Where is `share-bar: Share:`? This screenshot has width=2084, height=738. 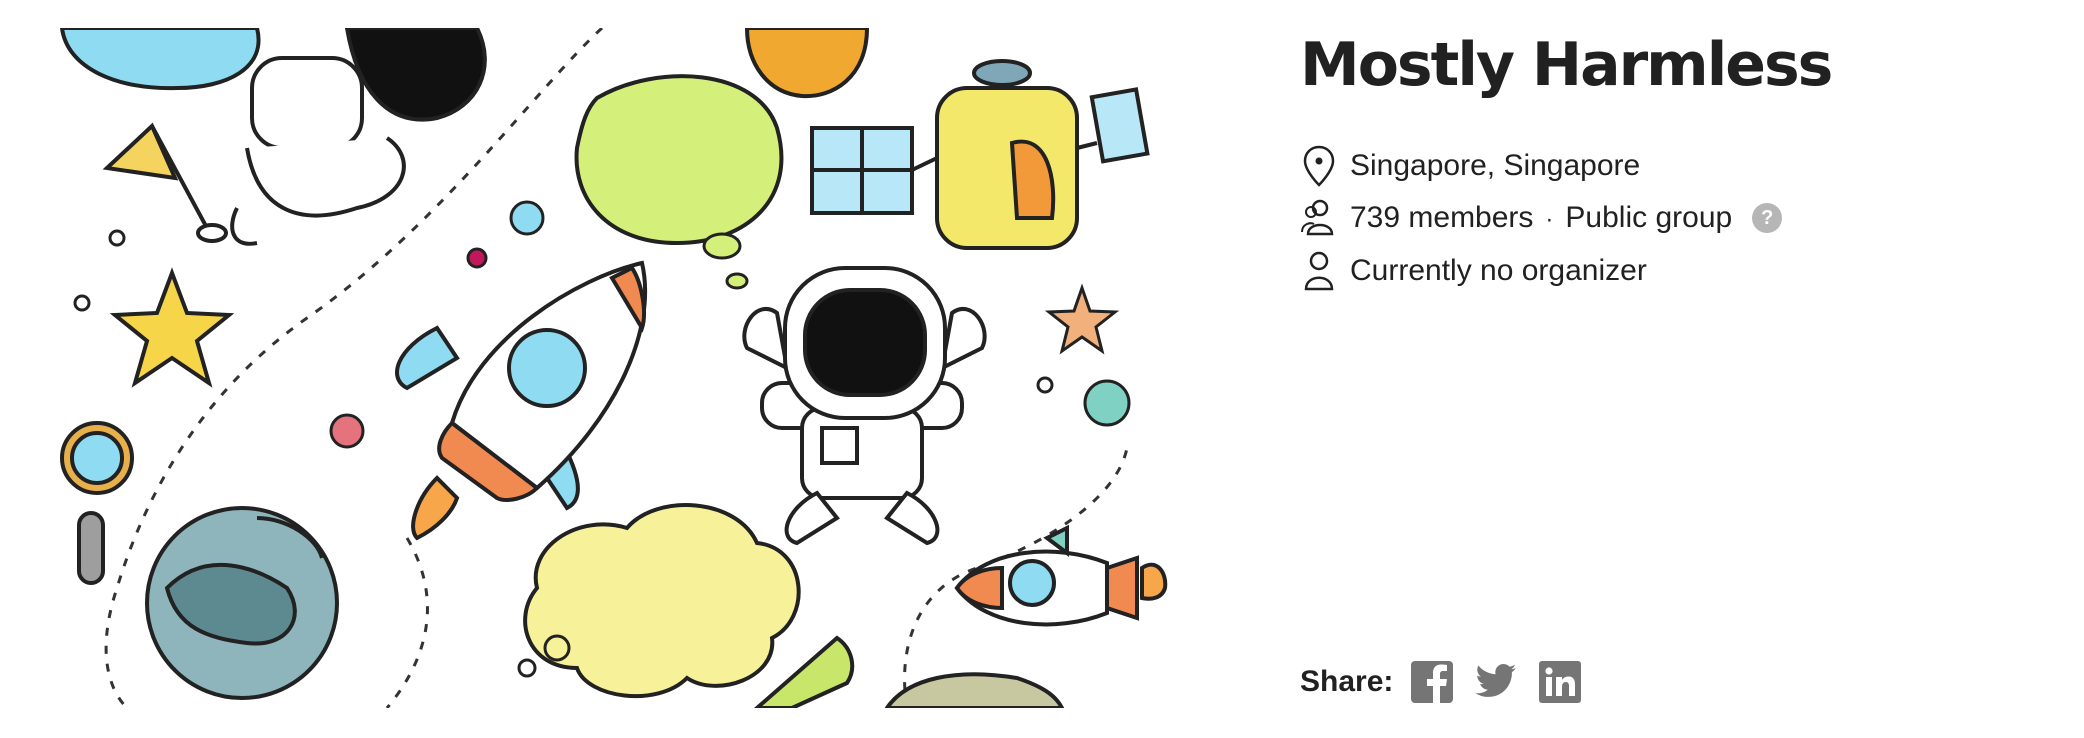 share-bar: Share: is located at coordinates (1451, 682).